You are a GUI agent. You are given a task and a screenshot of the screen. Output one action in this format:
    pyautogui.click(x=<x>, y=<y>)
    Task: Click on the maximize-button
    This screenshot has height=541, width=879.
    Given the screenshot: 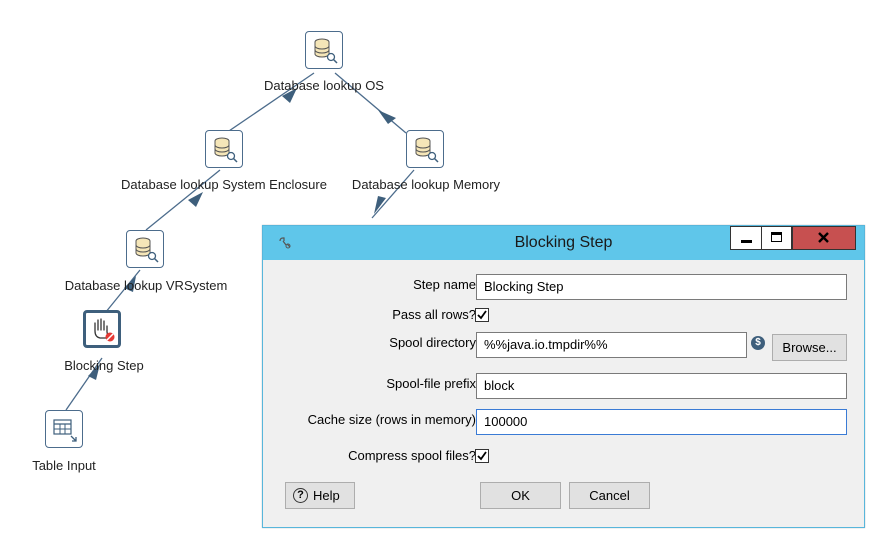 What is the action you would take?
    pyautogui.click(x=776, y=238)
    